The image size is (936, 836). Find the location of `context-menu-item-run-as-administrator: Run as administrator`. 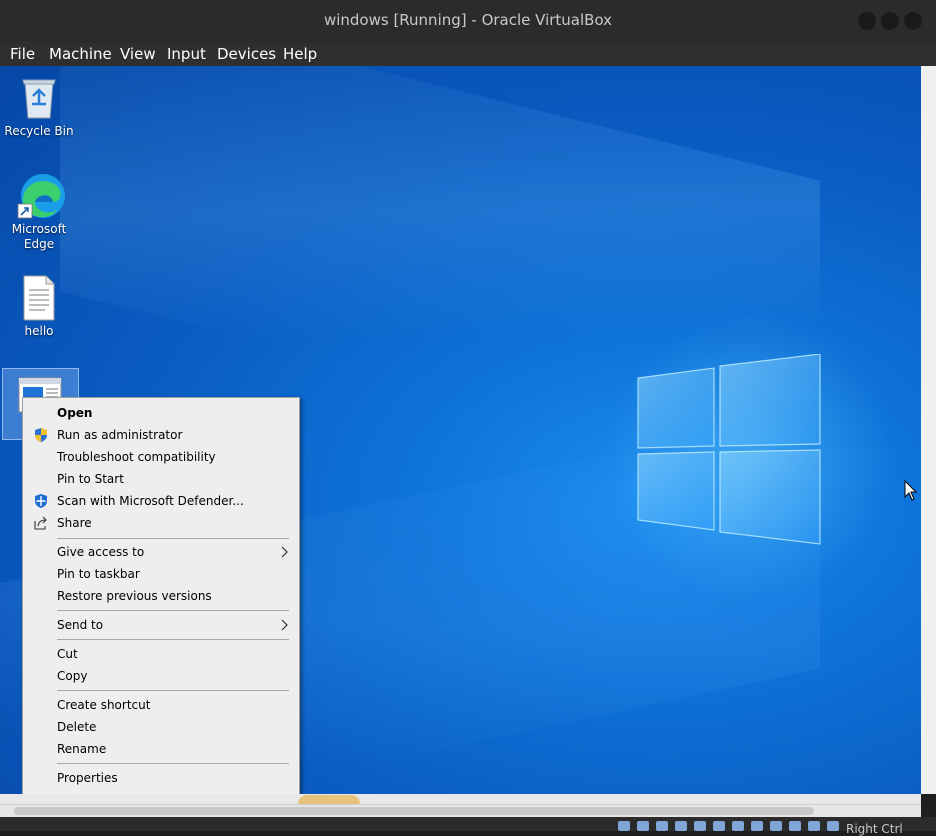

context-menu-item-run-as-administrator: Run as administrator is located at coordinates (161, 435).